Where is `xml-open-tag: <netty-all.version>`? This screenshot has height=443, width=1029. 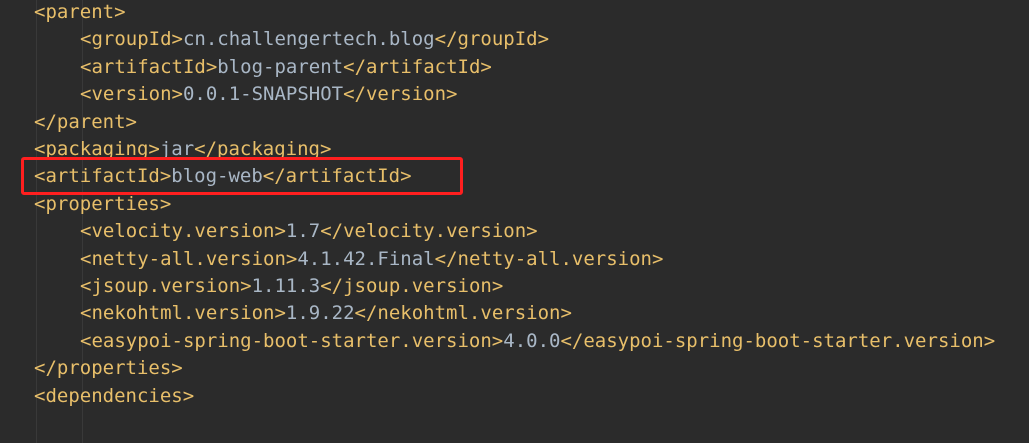
xml-open-tag: <netty-all.version> is located at coordinates (189, 258).